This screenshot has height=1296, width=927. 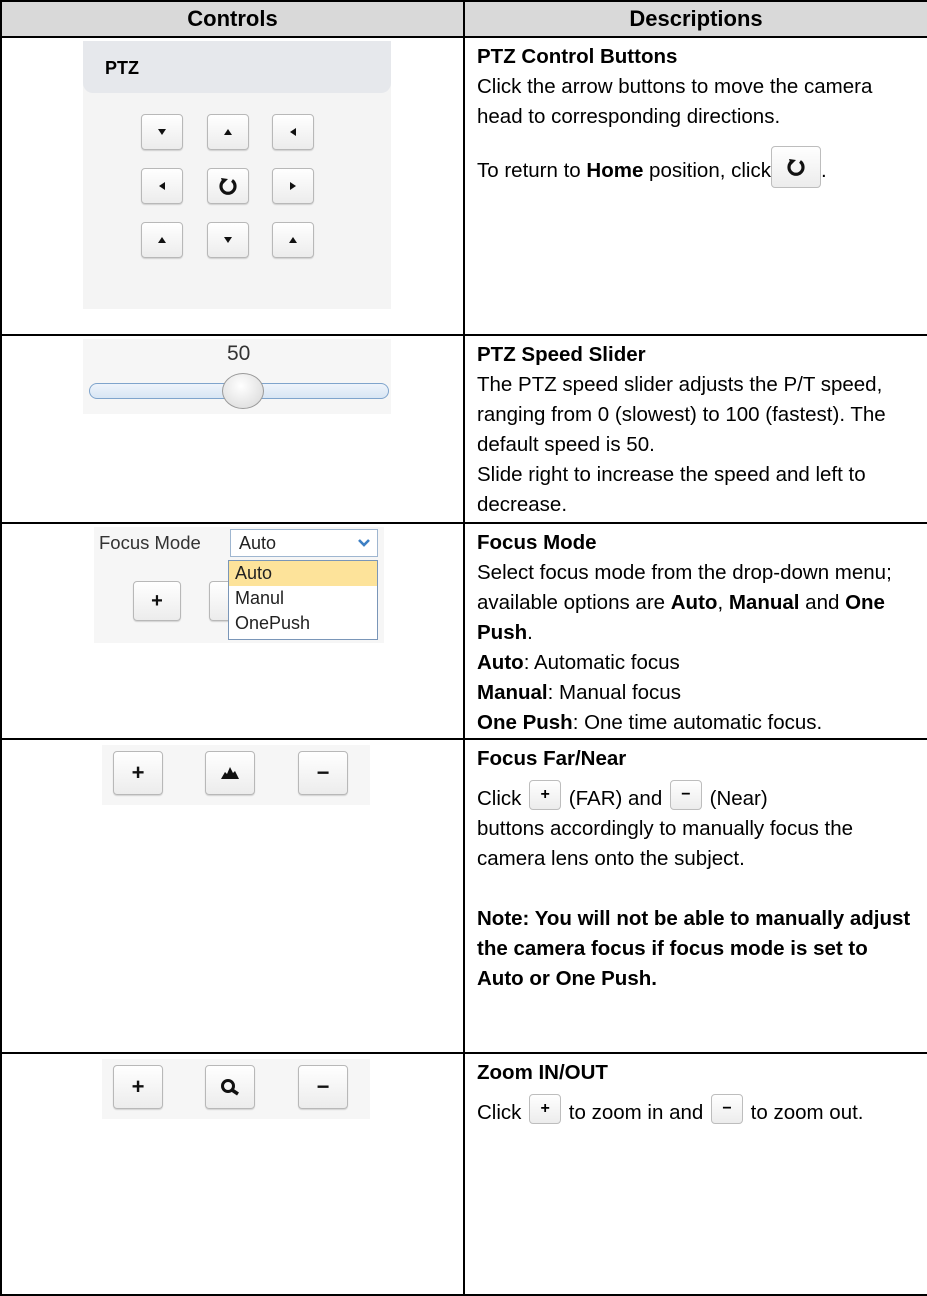 What do you see at coordinates (537, 542) in the screenshot?
I see `focus-mode-desc-title: Focus Mode` at bounding box center [537, 542].